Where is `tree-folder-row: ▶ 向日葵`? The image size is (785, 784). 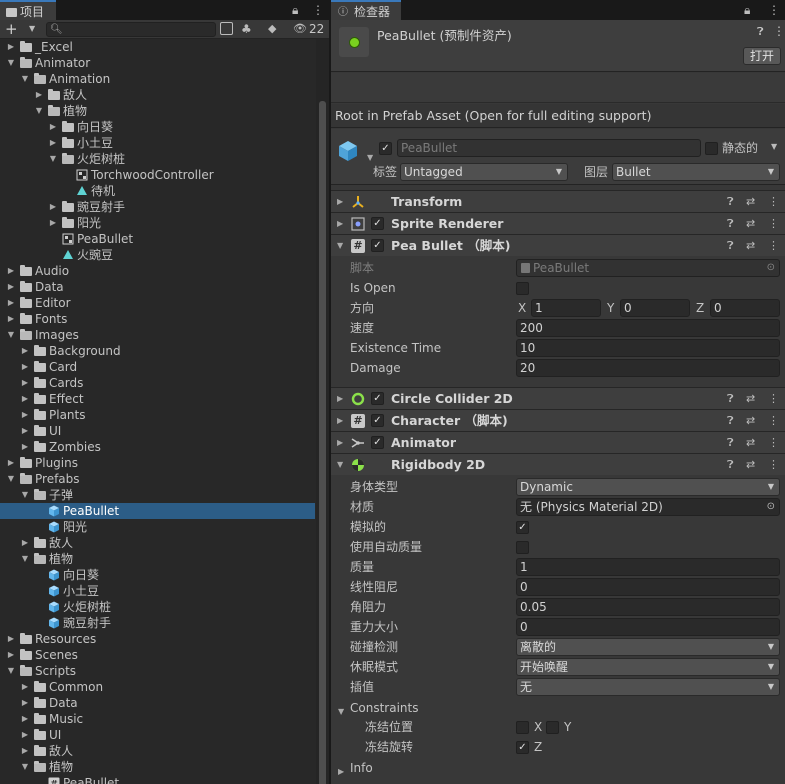 tree-folder-row: ▶ 向日葵 is located at coordinates (157, 127).